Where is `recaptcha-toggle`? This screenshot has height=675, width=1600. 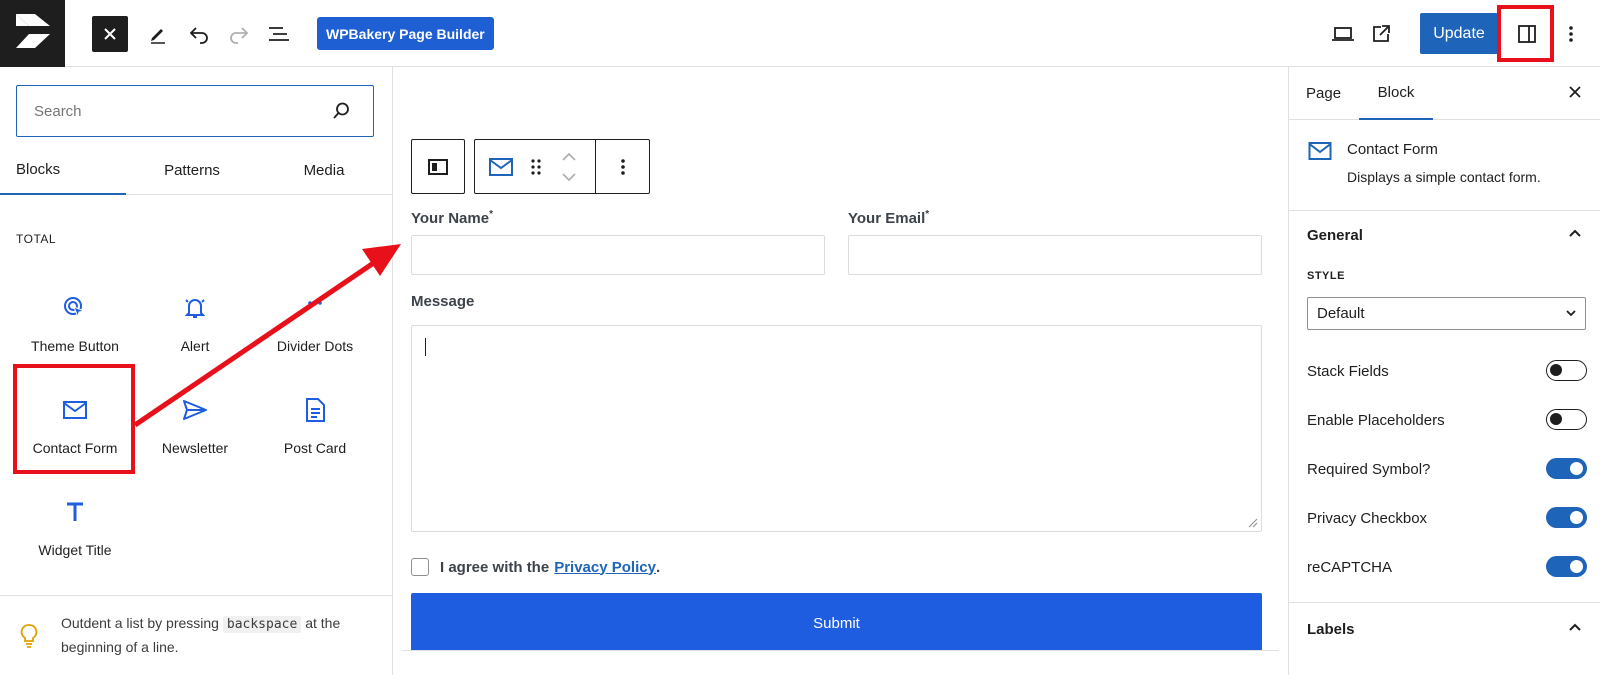 recaptcha-toggle is located at coordinates (1566, 566).